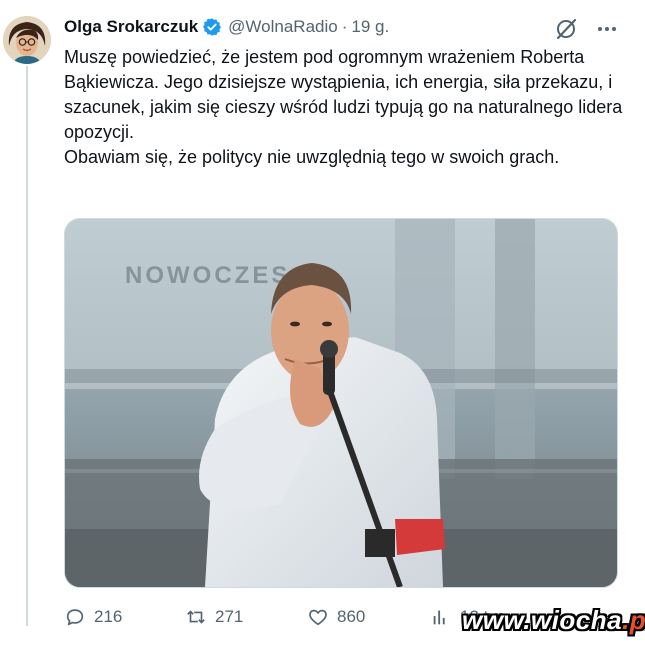 The height and width of the screenshot is (647, 645). Describe the element at coordinates (566, 29) in the screenshot. I see `grok-icon` at that location.